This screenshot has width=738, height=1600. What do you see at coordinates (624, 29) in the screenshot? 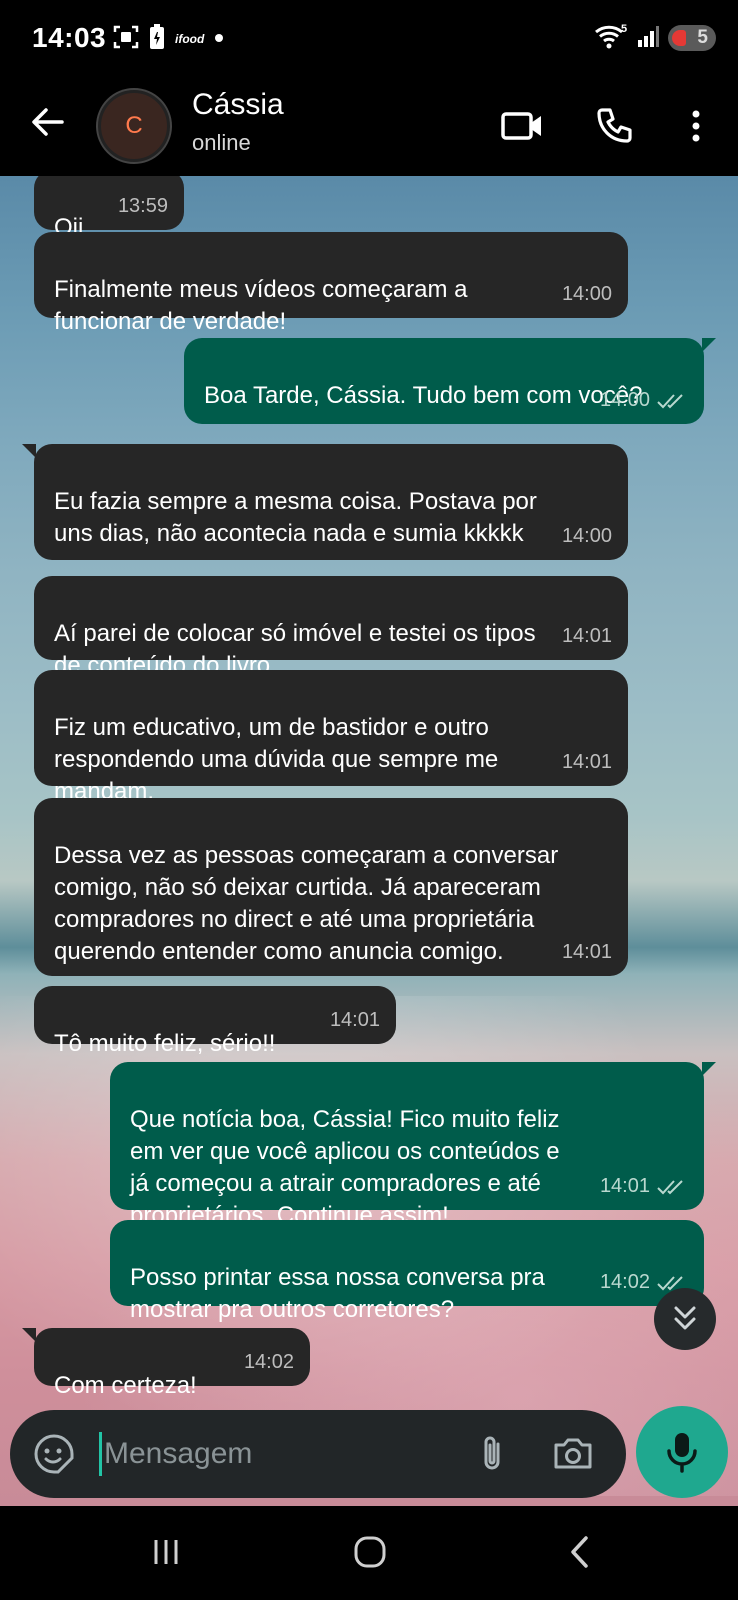
I see `svg-text: 5` at bounding box center [624, 29].